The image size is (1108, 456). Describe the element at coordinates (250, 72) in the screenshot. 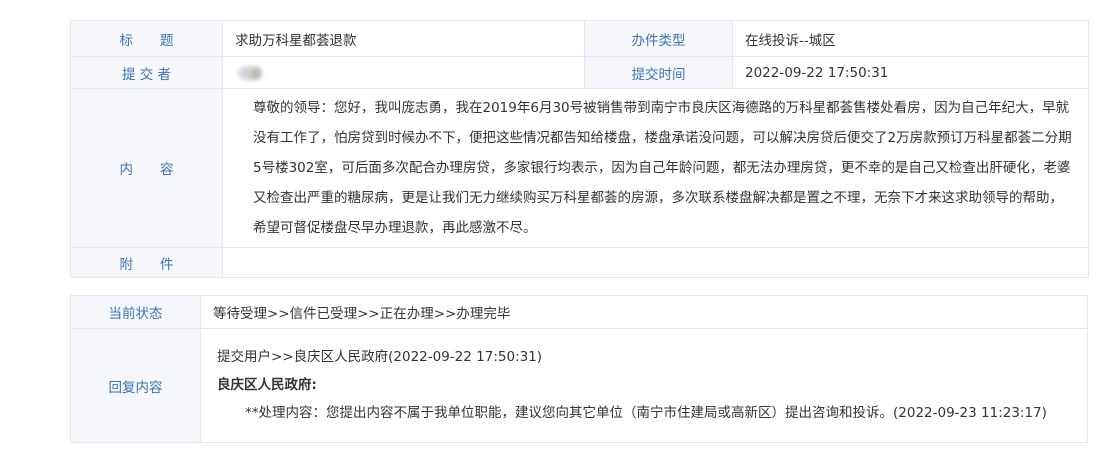

I see `blurred-submitter-name` at that location.